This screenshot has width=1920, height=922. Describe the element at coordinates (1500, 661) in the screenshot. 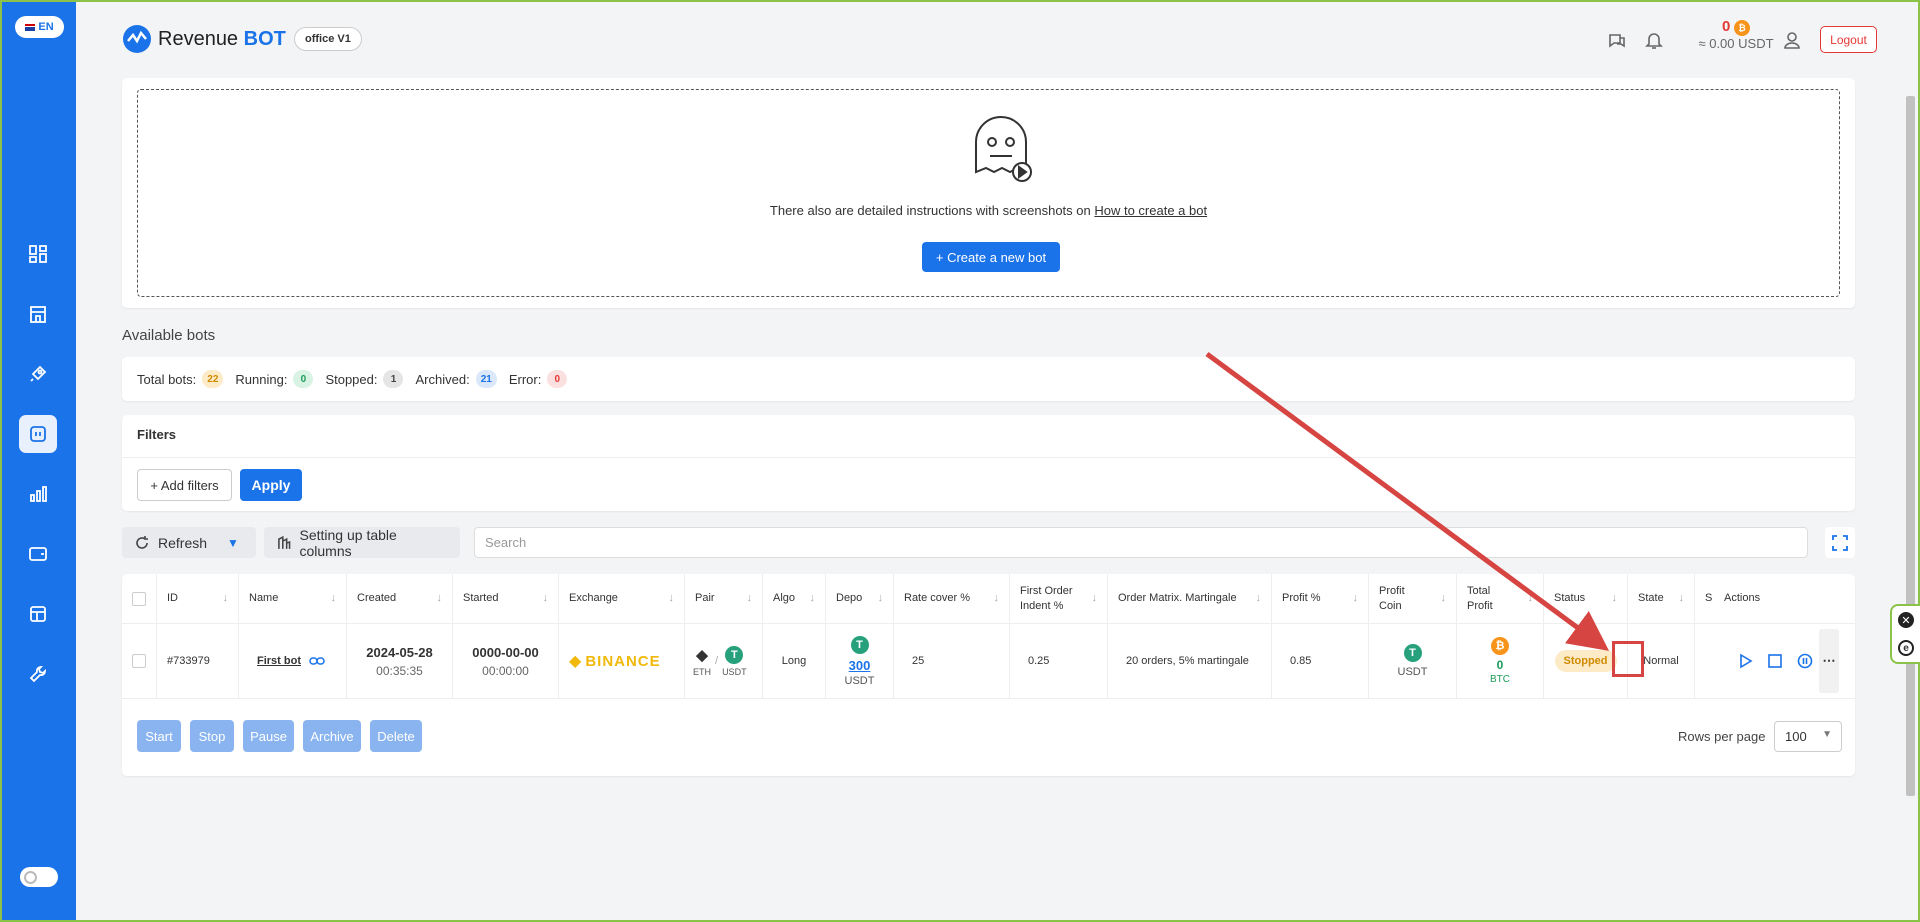

I see `total-profit-cell: ₿ 0 BTC` at that location.